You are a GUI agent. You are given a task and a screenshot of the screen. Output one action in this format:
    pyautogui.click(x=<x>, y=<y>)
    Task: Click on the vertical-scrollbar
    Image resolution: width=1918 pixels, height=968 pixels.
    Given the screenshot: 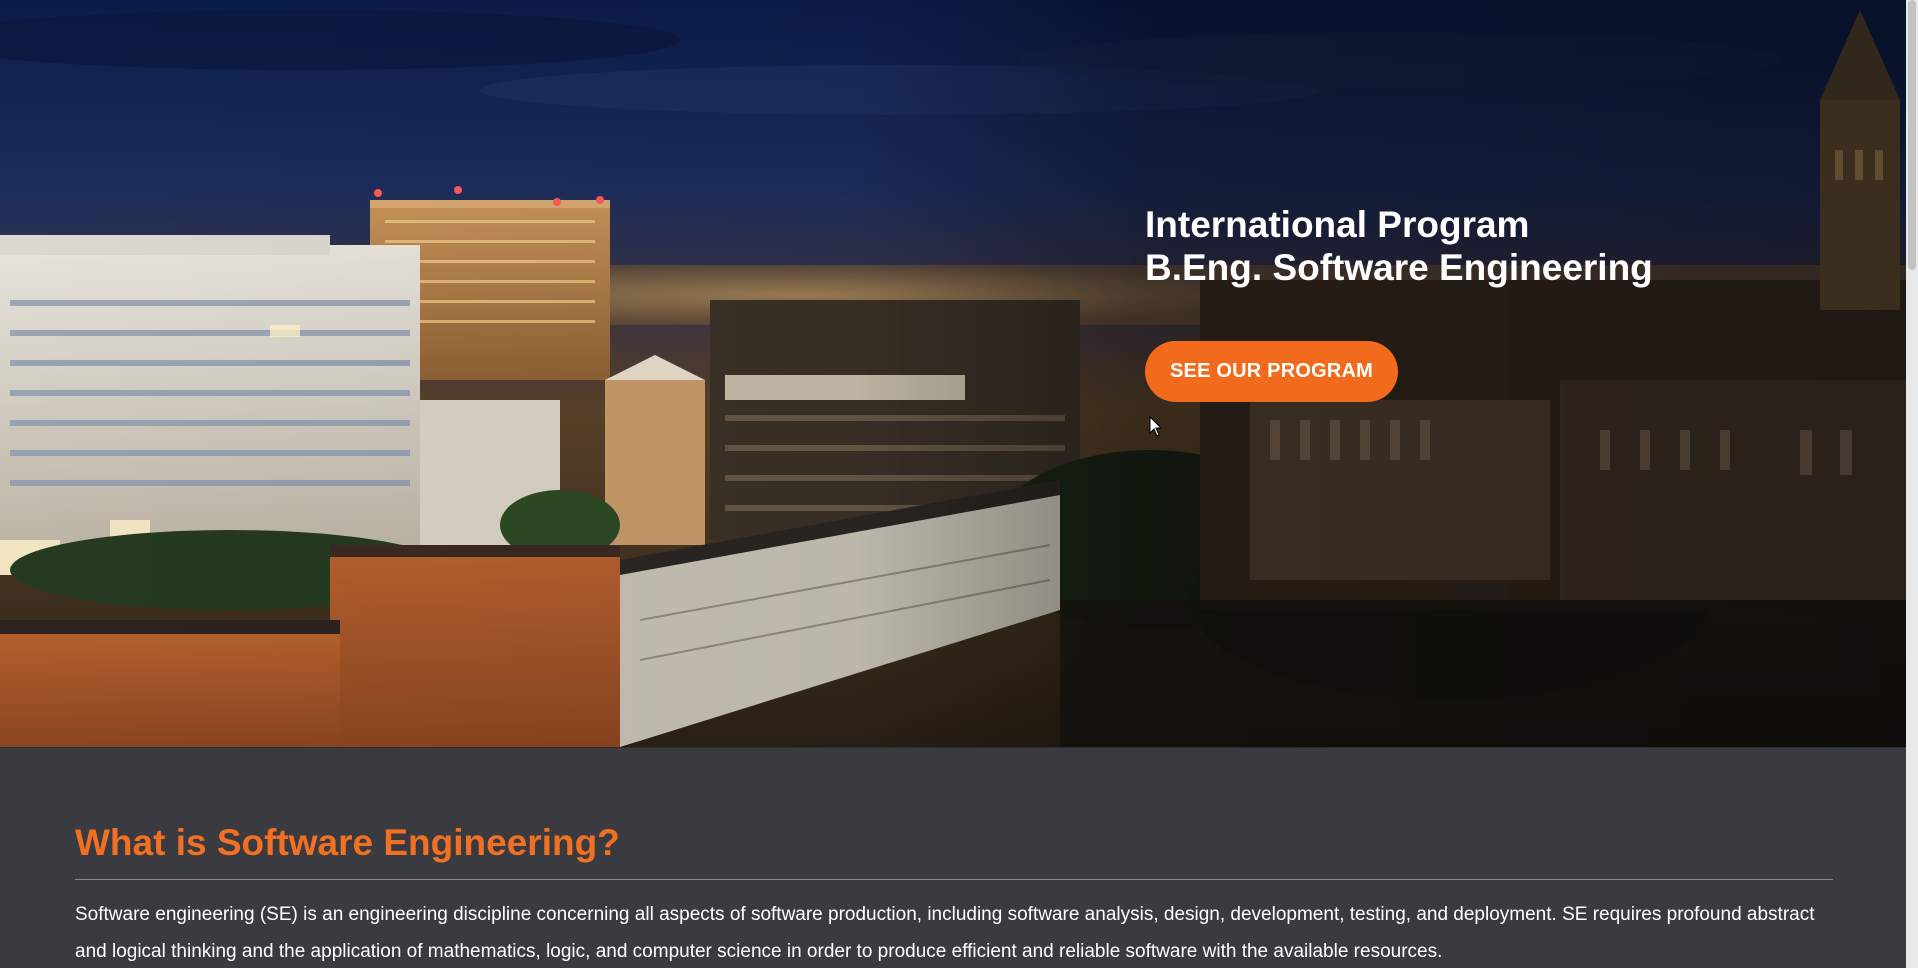 What is the action you would take?
    pyautogui.click(x=1912, y=484)
    